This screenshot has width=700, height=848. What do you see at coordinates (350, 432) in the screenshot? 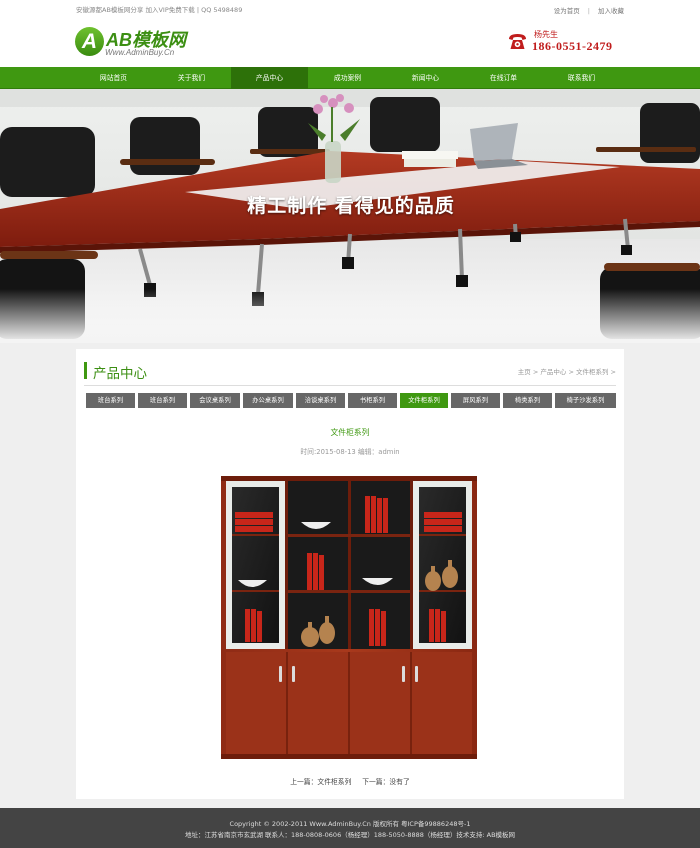
I see `article-title: 文件柜系列` at bounding box center [350, 432].